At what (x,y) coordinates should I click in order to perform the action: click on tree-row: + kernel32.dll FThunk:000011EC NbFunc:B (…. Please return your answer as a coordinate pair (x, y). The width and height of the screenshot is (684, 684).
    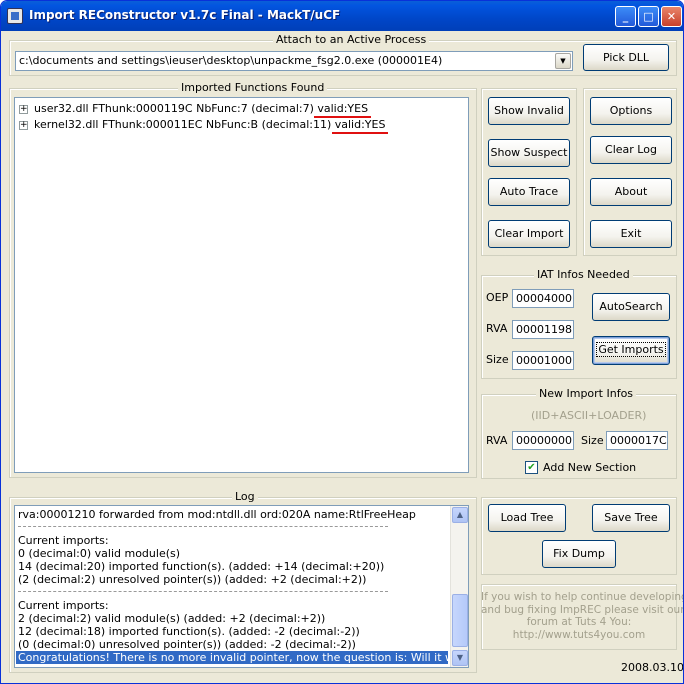
    Looking at the image, I should click on (202, 125).